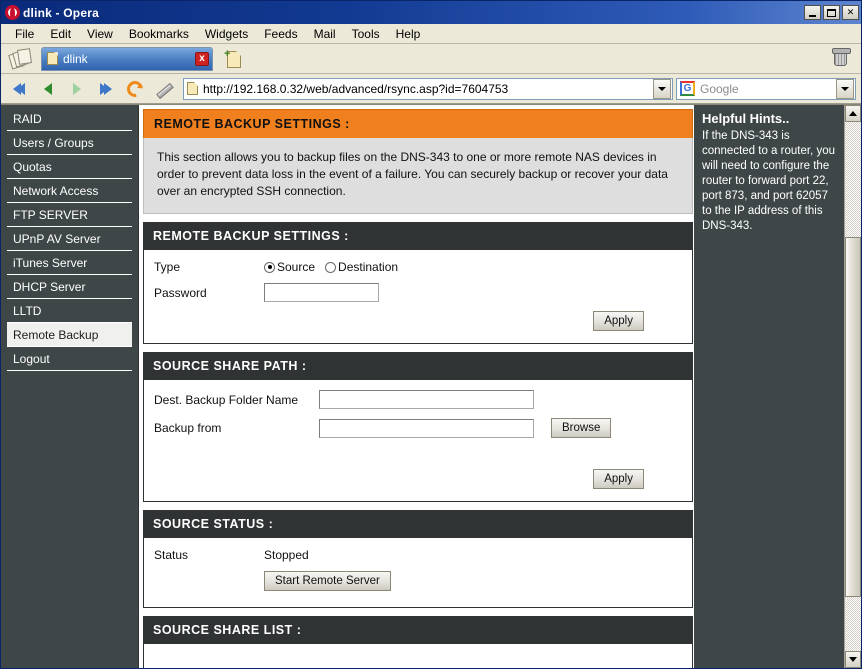 The width and height of the screenshot is (862, 669). I want to click on type-row: Type Source Destination, so click(418, 267).